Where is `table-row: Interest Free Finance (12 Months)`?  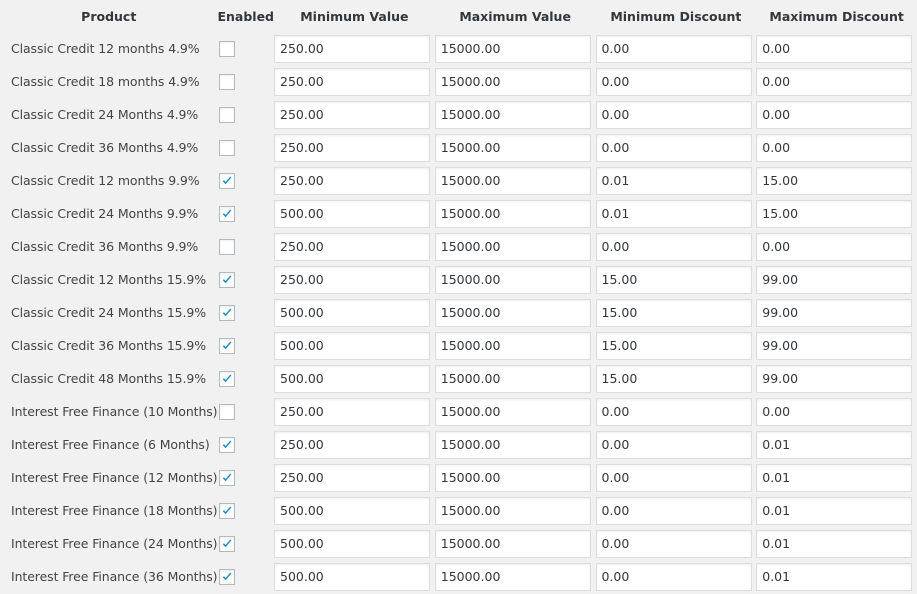
table-row: Interest Free Finance (12 Months) is located at coordinates (458, 477).